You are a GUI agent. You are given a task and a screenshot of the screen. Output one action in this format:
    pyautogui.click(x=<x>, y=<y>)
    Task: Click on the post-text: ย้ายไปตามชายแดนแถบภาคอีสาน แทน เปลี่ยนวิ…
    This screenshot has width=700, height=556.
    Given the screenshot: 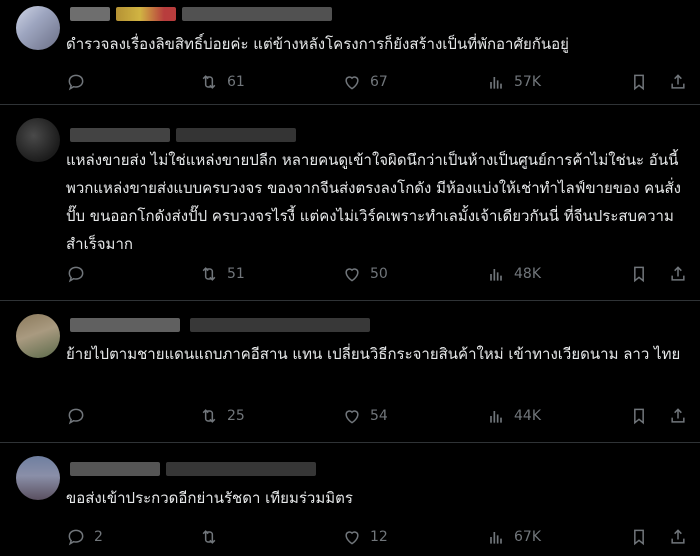 What is the action you would take?
    pyautogui.click(x=373, y=354)
    